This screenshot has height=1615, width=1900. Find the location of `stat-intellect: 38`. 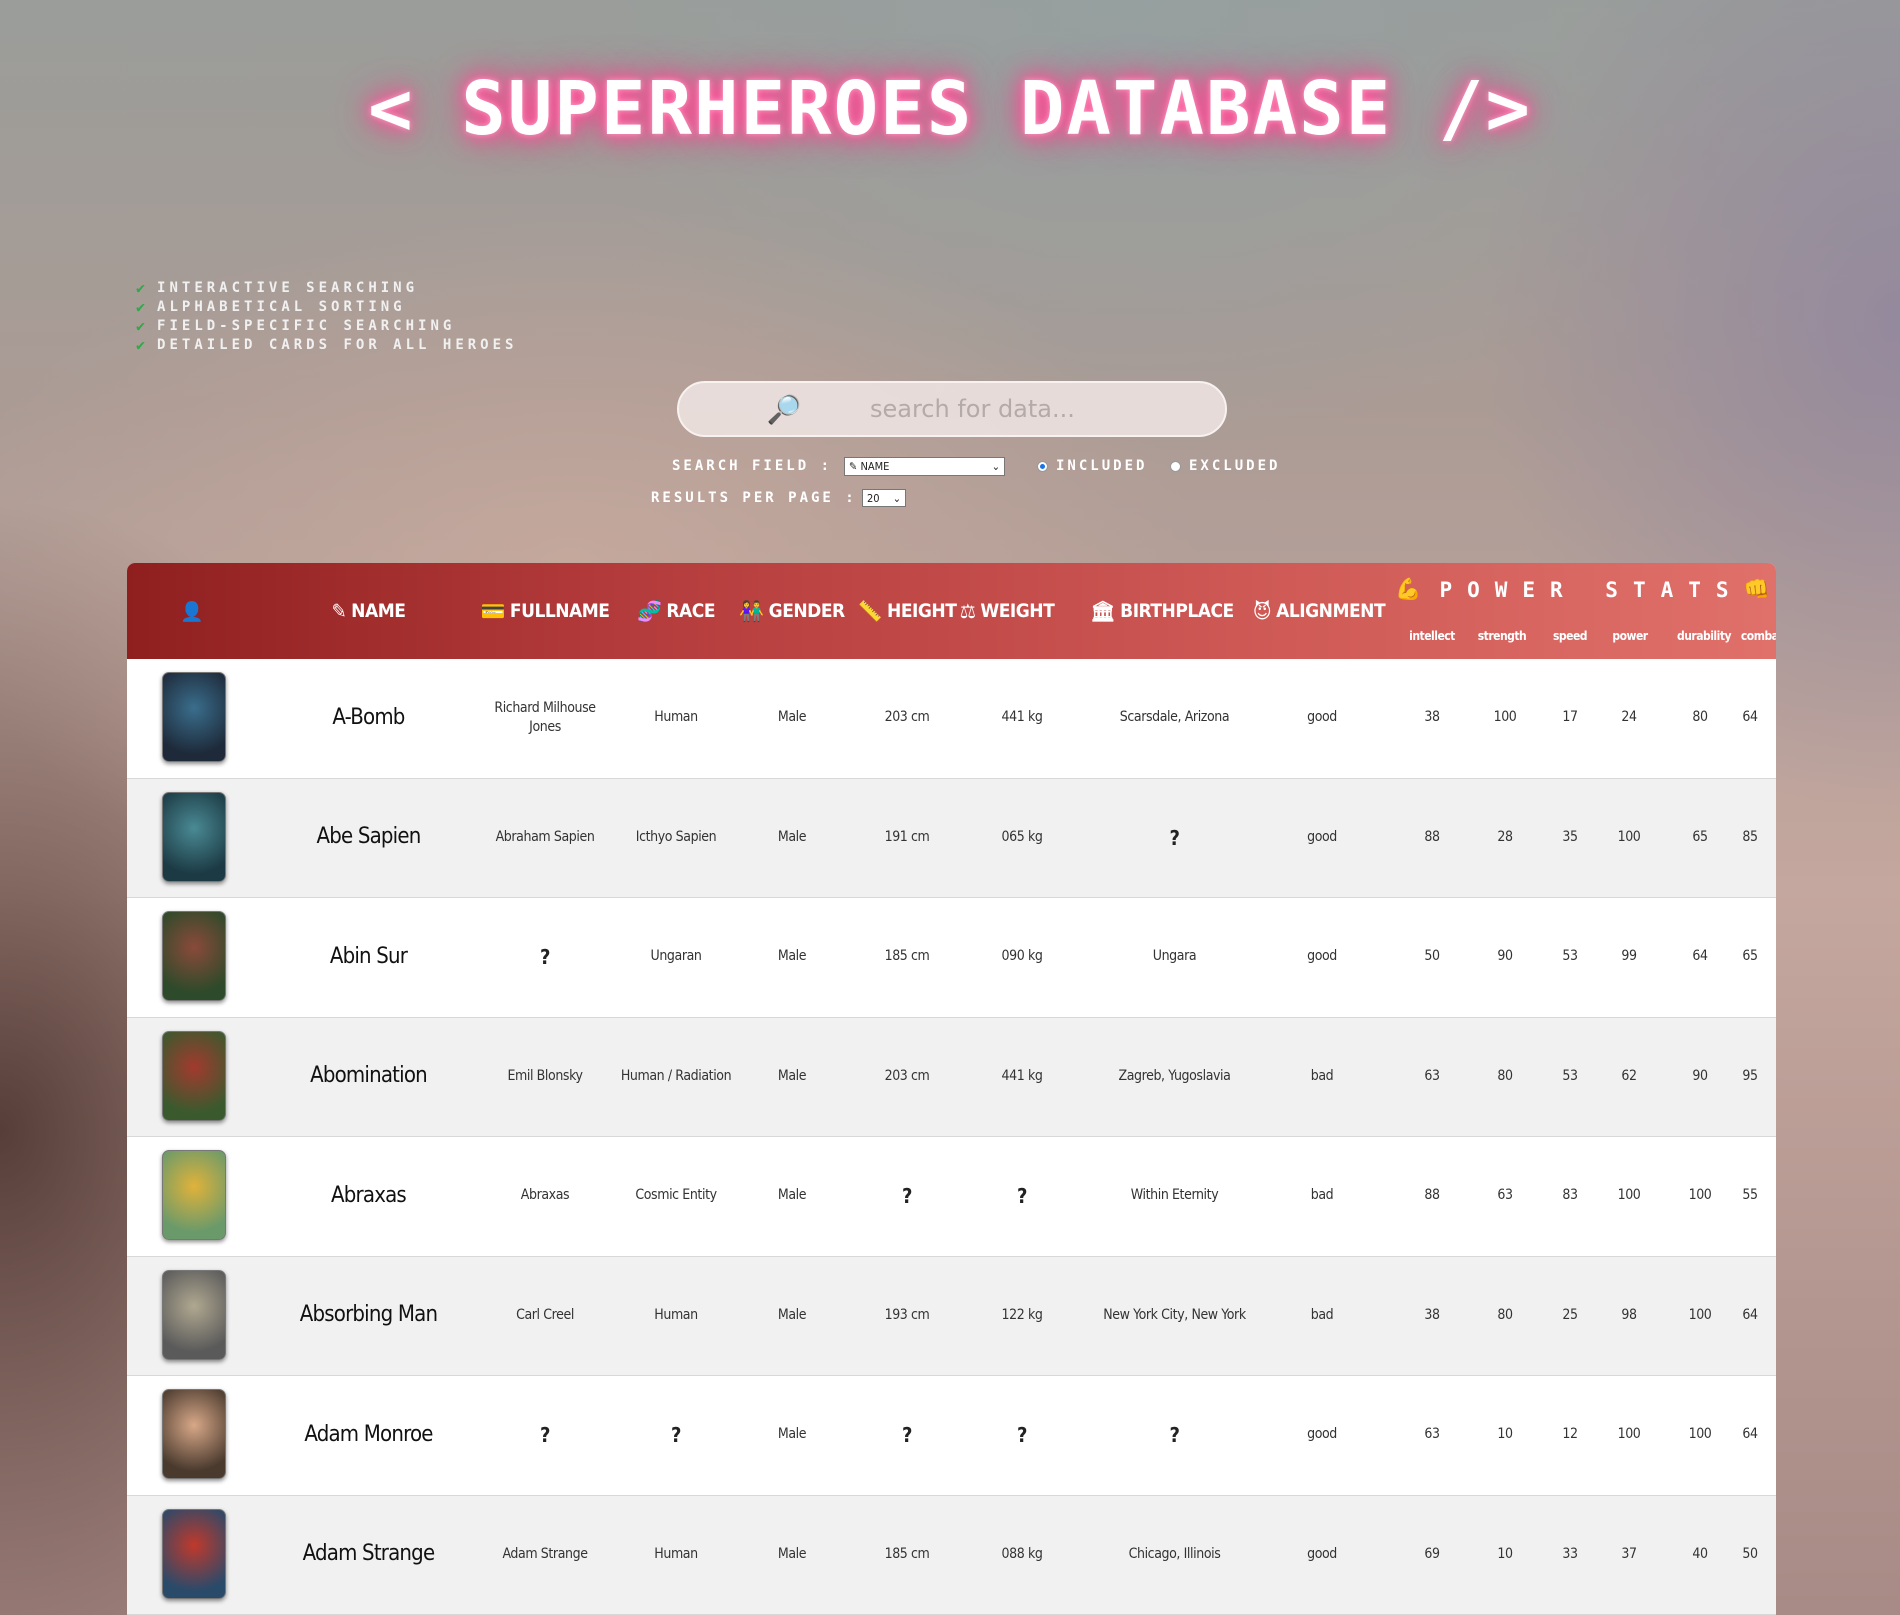

stat-intellect: 38 is located at coordinates (1432, 1314).